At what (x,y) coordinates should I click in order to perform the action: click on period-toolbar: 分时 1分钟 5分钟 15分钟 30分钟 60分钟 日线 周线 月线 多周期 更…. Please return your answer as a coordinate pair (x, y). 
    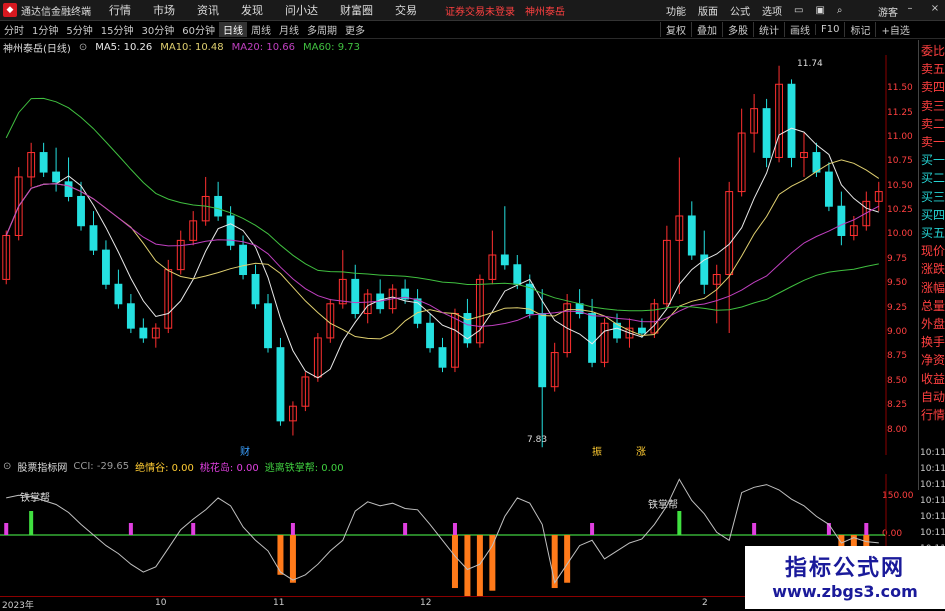
    Looking at the image, I should click on (472, 30).